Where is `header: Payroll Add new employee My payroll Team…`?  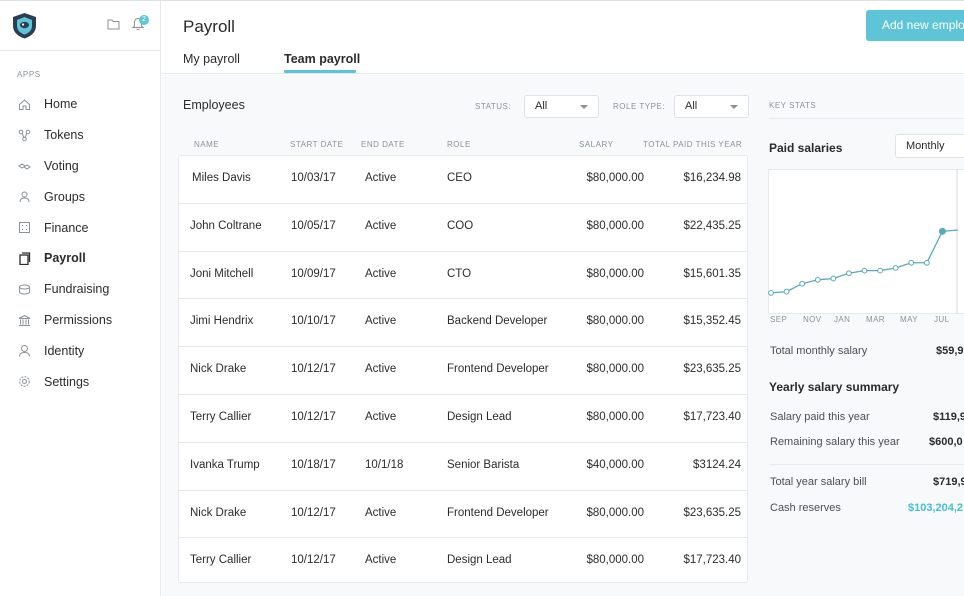
header: Payroll Add new employee My payroll Team… is located at coordinates (563, 37).